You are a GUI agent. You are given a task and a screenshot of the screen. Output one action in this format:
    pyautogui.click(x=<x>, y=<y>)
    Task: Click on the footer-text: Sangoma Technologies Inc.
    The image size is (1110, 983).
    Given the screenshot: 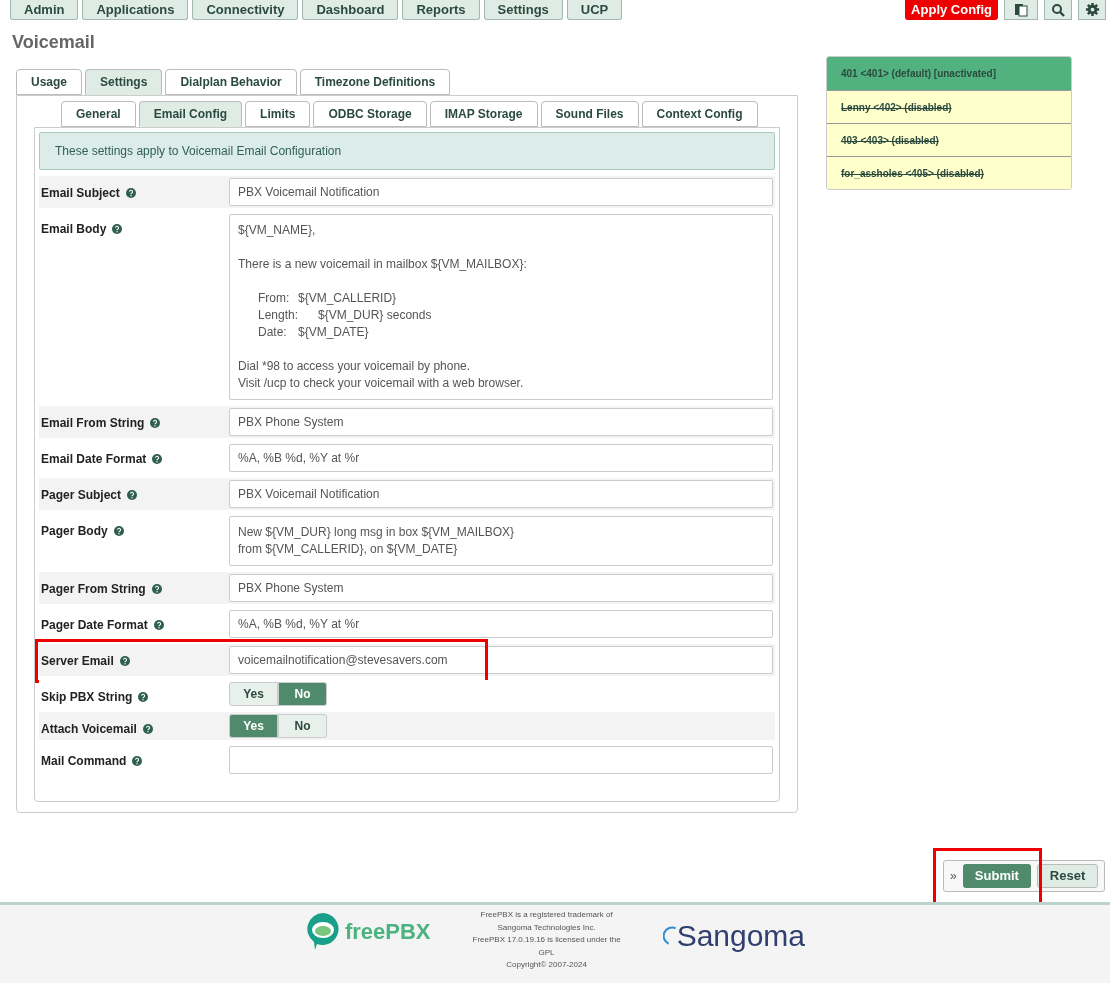 What is the action you would take?
    pyautogui.click(x=546, y=927)
    